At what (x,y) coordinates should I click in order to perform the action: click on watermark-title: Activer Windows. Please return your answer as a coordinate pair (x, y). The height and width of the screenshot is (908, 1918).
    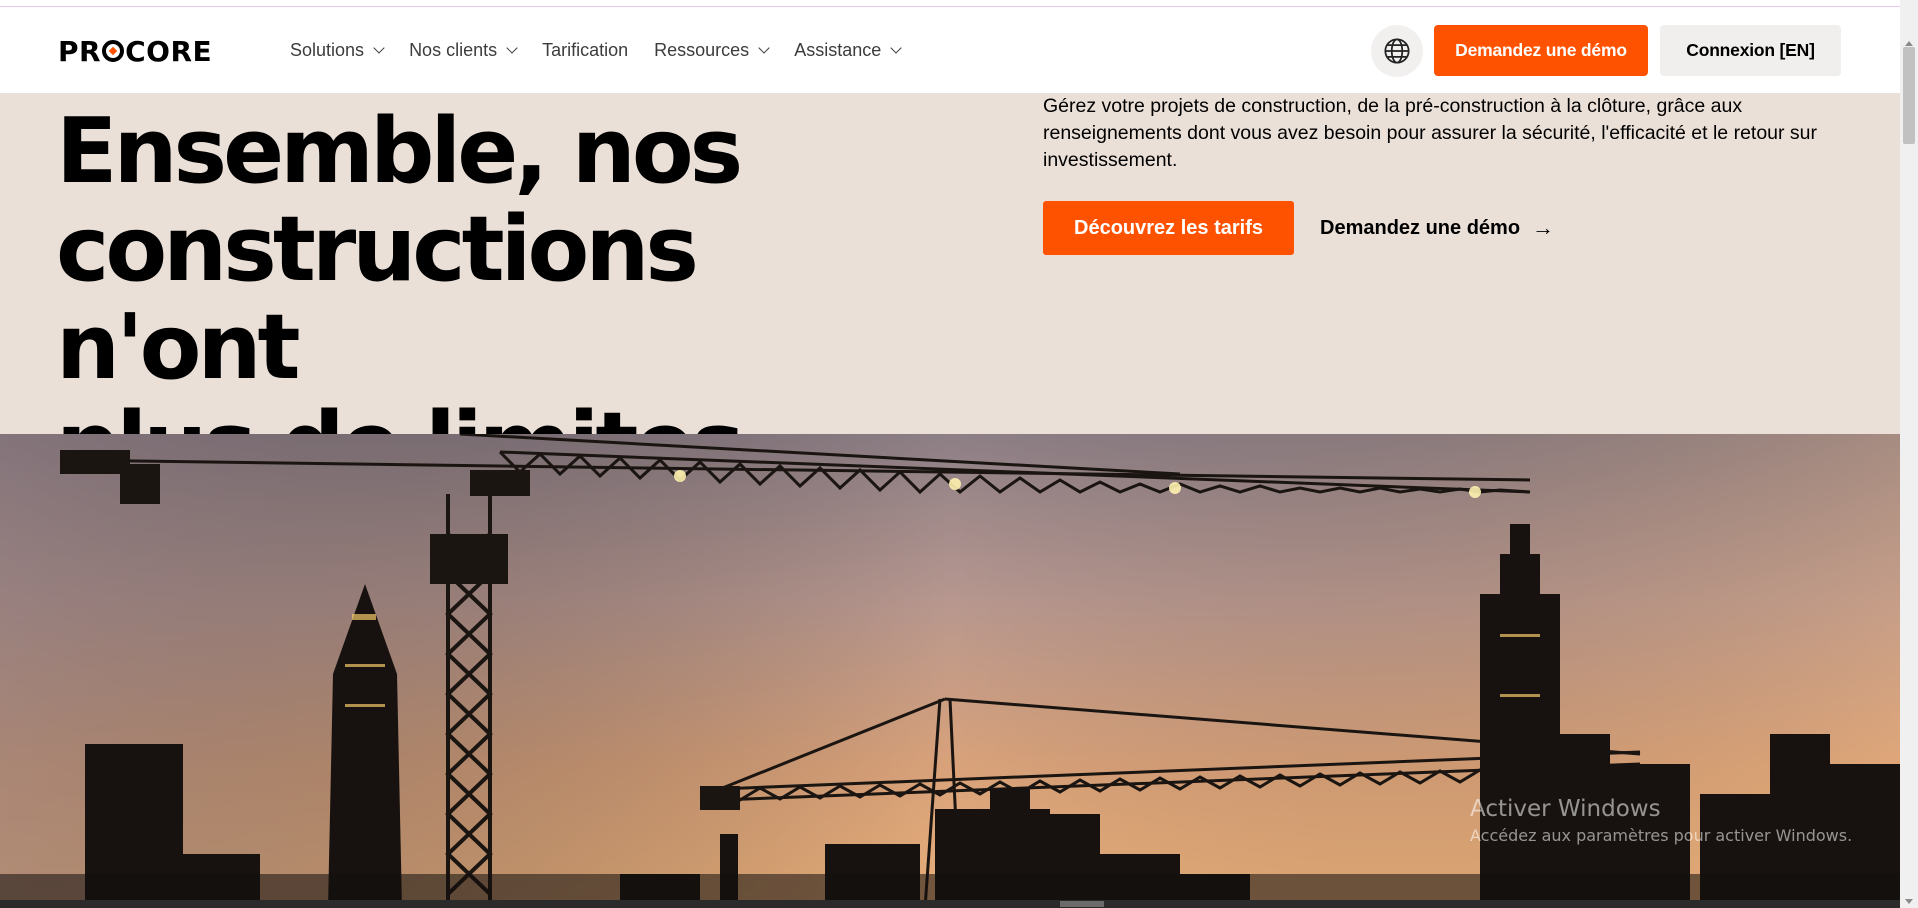
    Looking at the image, I should click on (1565, 809).